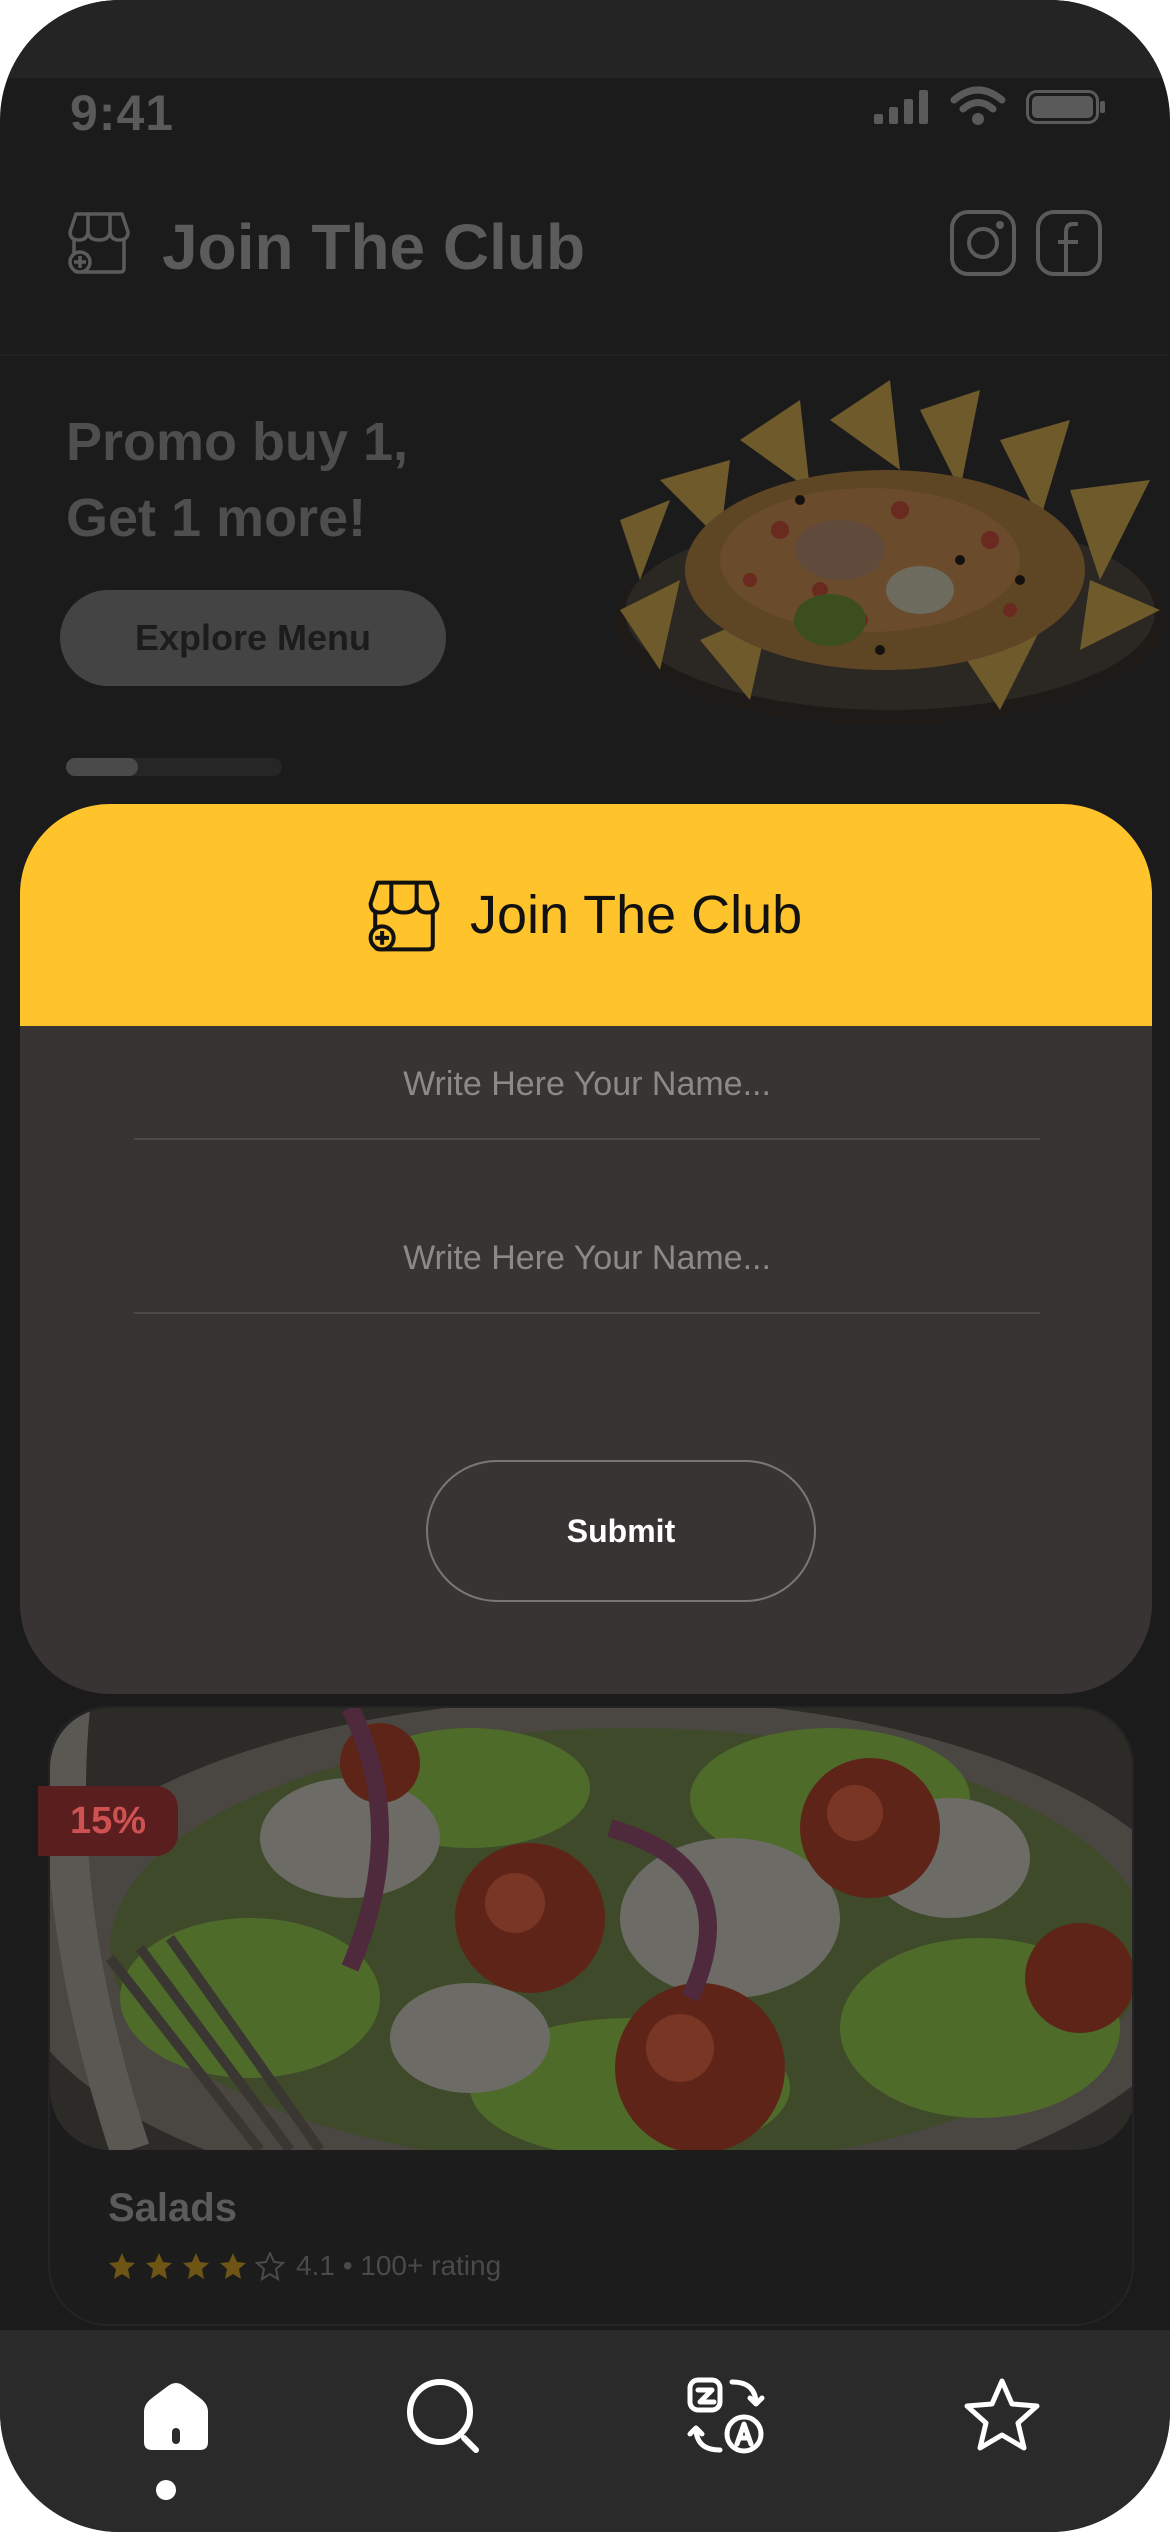  I want to click on facebook-icon, so click(1069, 243).